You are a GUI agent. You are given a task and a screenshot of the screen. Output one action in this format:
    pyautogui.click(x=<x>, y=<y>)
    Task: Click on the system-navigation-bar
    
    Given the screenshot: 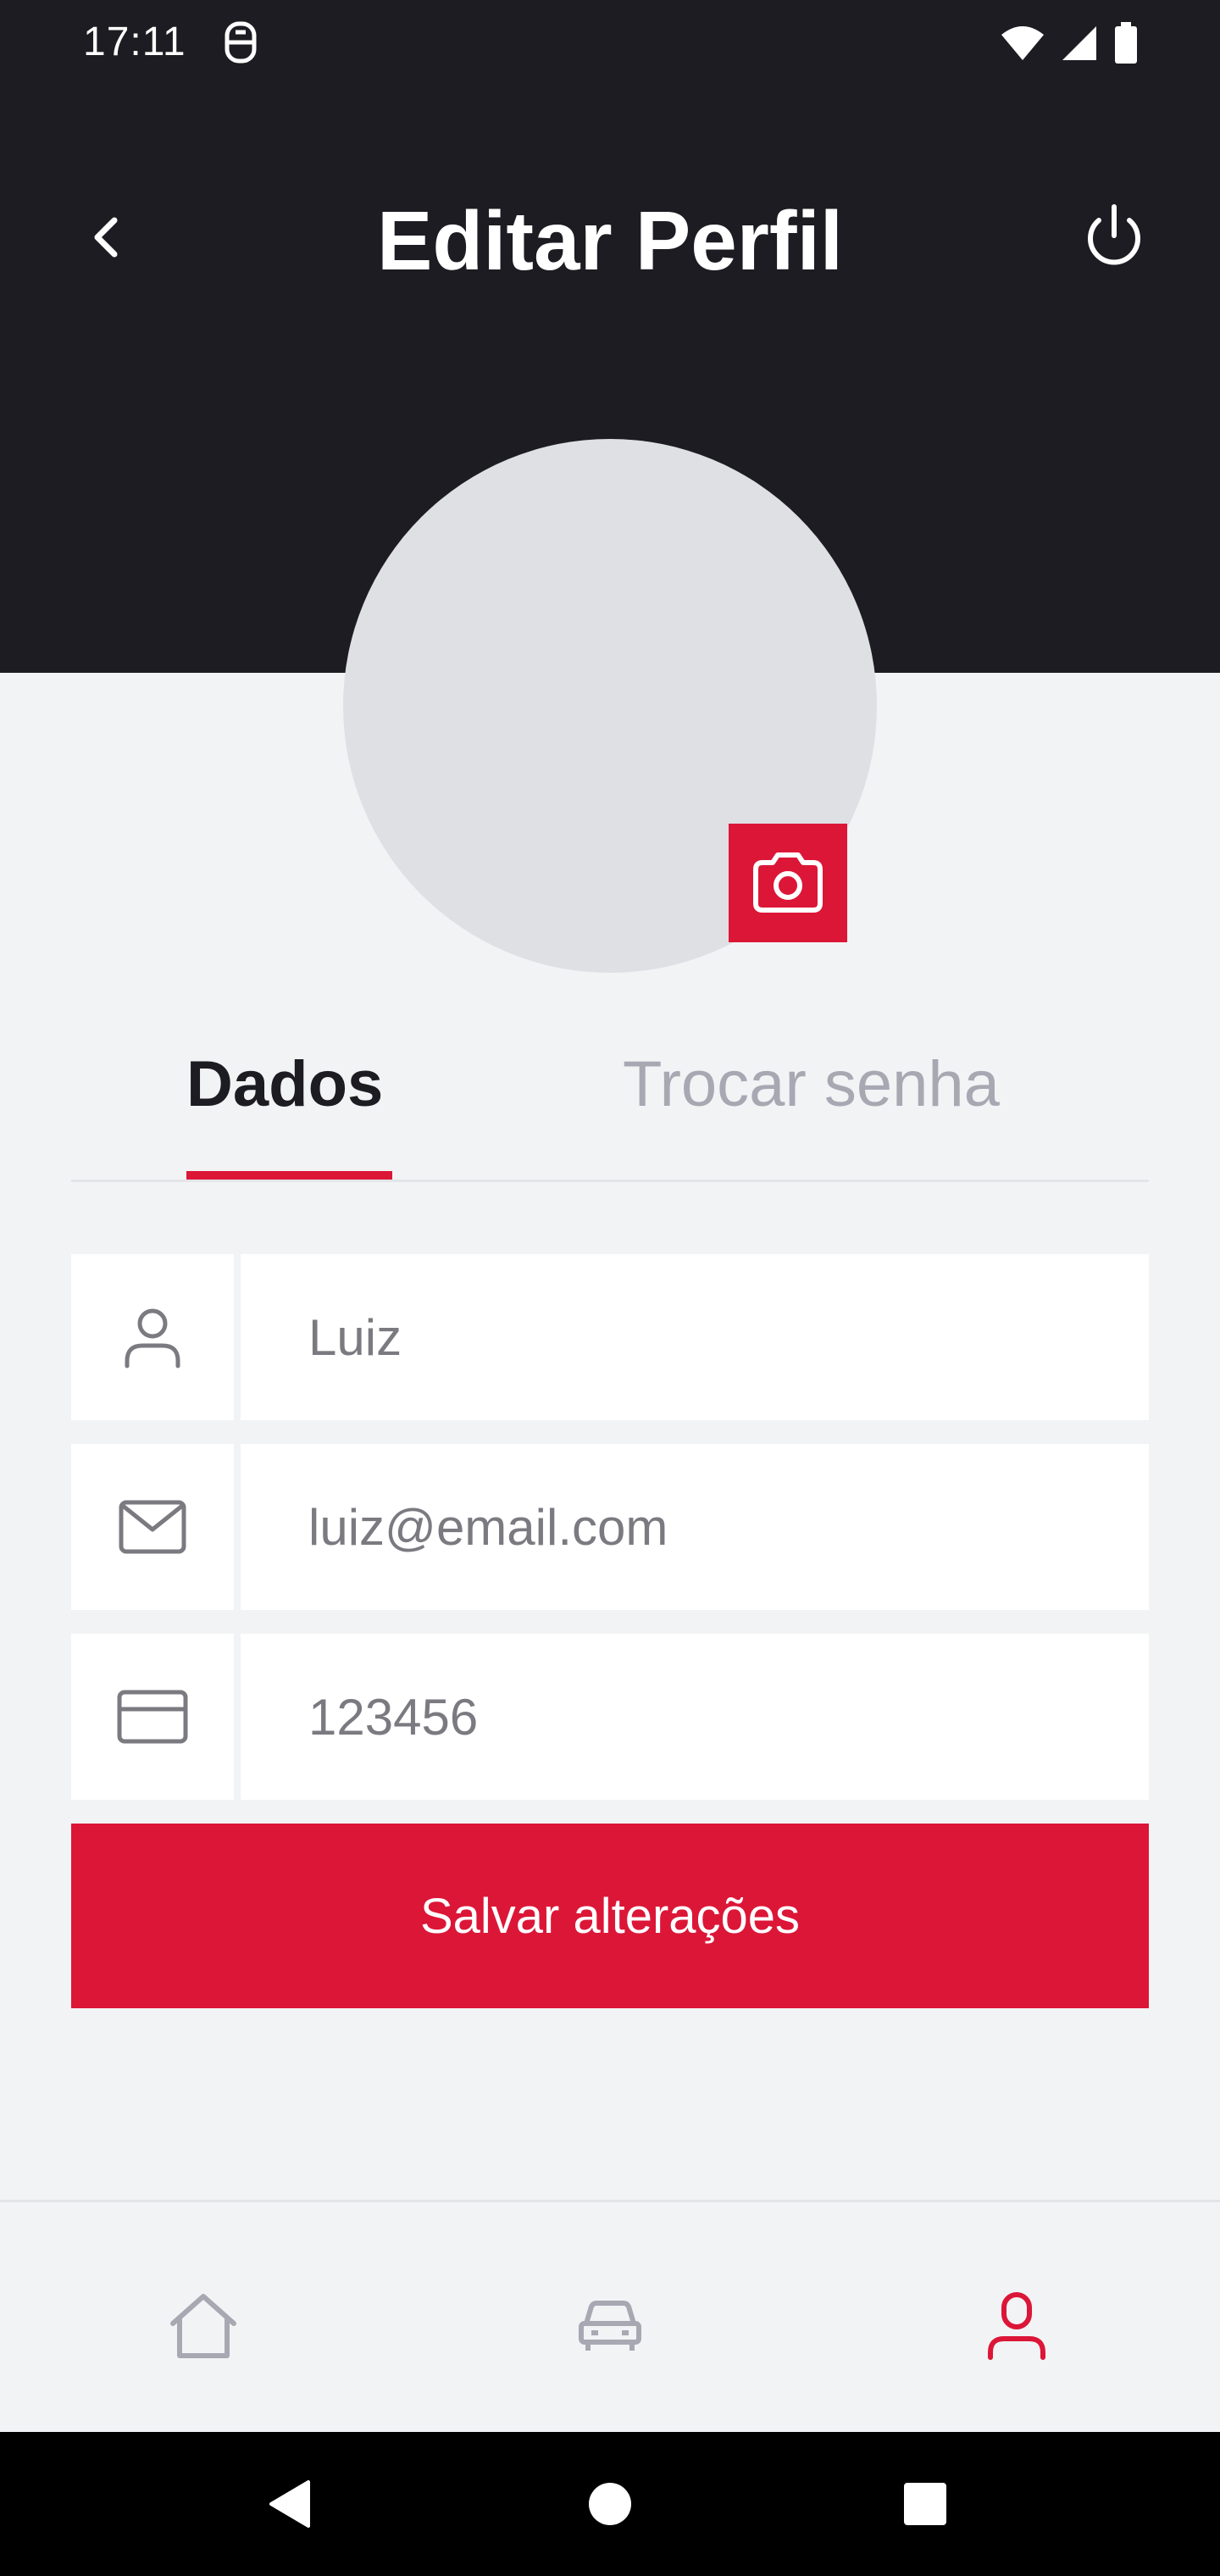 What is the action you would take?
    pyautogui.click(x=610, y=2504)
    